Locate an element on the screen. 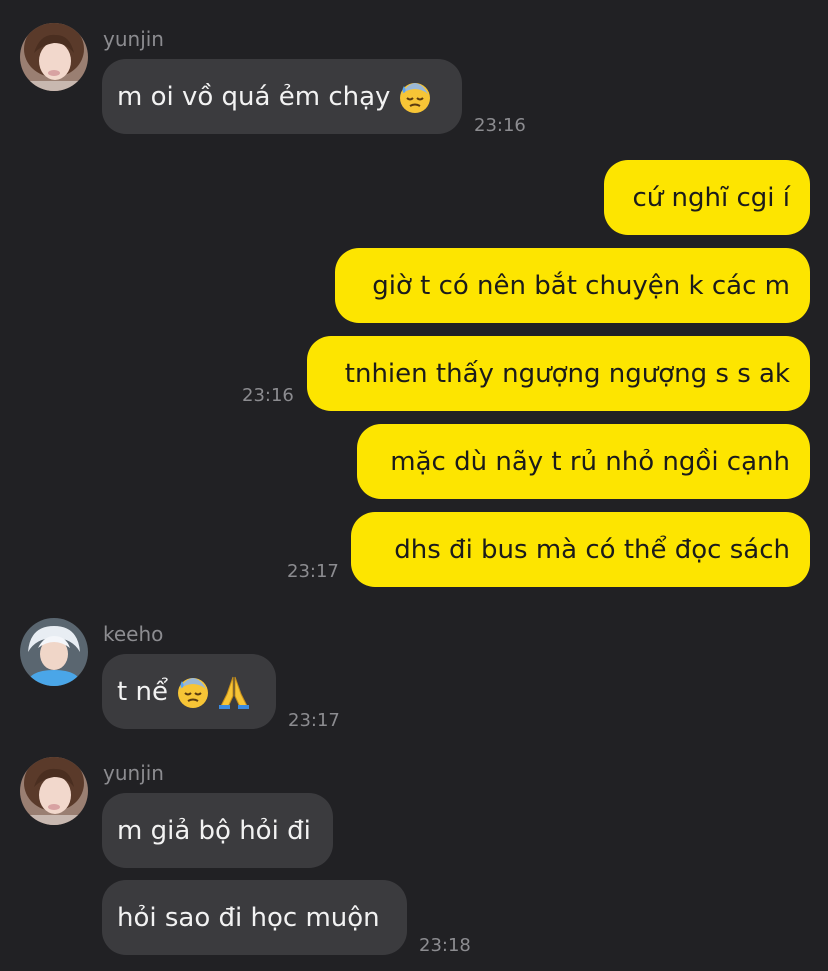 The width and height of the screenshot is (828, 971). message-bubble-incoming: hỏi sao đi học muộn is located at coordinates (254, 917).